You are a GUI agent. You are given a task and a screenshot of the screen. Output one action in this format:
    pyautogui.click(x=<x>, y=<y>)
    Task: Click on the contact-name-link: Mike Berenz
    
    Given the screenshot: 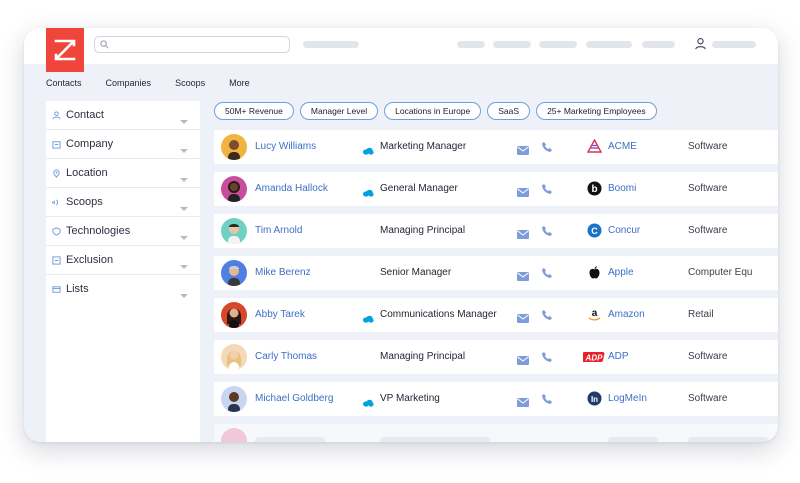 What is the action you would take?
    pyautogui.click(x=283, y=272)
    